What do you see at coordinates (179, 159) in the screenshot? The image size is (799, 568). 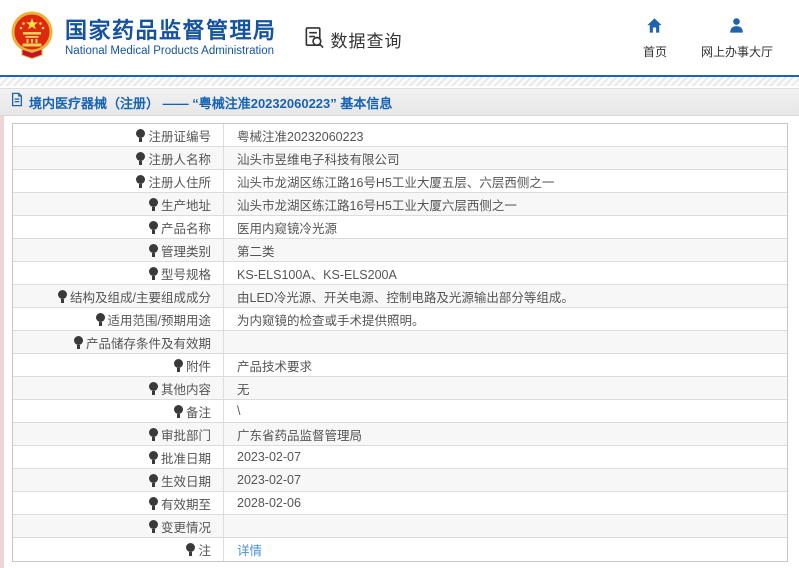 I see `row-label-text: 注册人名称` at bounding box center [179, 159].